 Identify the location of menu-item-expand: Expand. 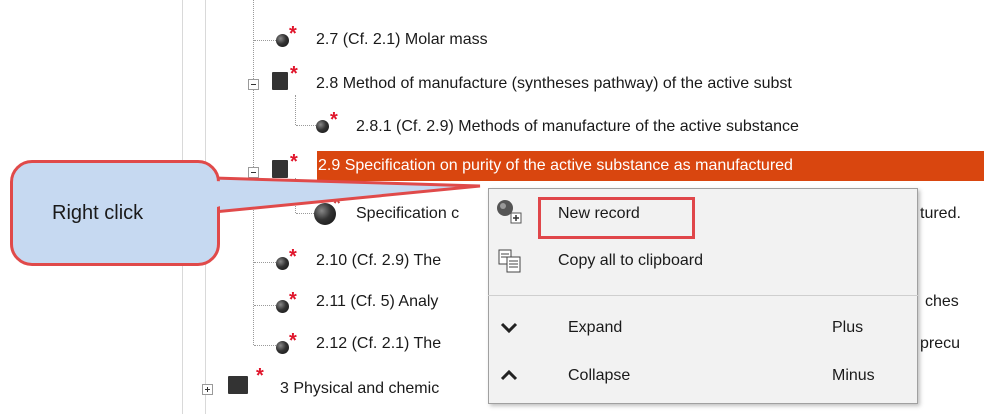
(595, 328).